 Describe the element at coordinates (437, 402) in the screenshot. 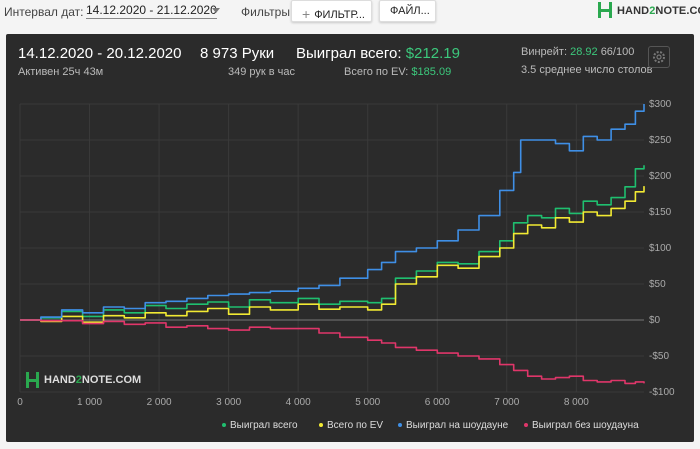

I see `x-tick-label: 6 000` at that location.